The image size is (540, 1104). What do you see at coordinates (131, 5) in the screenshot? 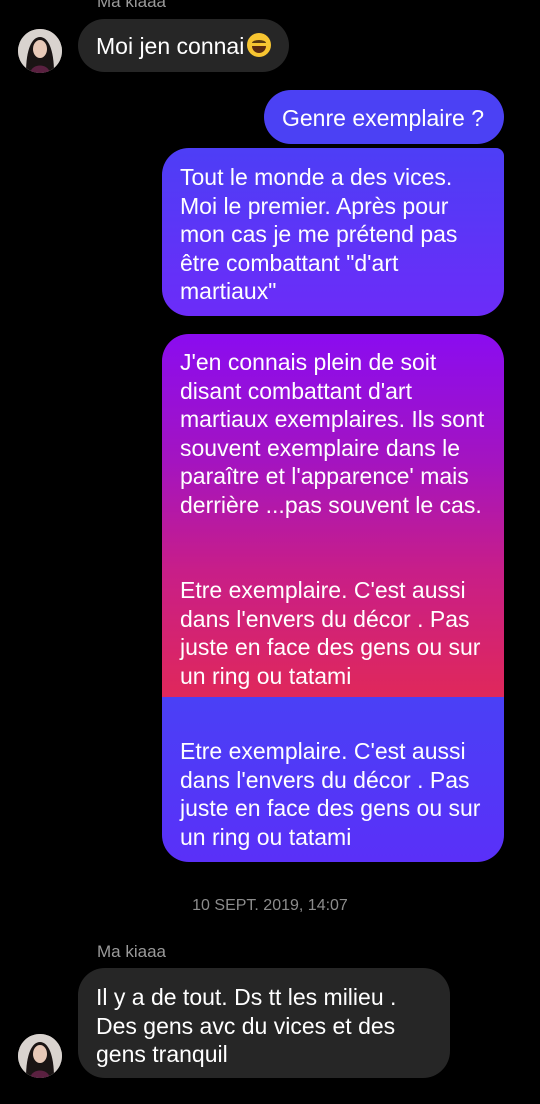
I see `sender-name-top: Ma kiaaa` at bounding box center [131, 5].